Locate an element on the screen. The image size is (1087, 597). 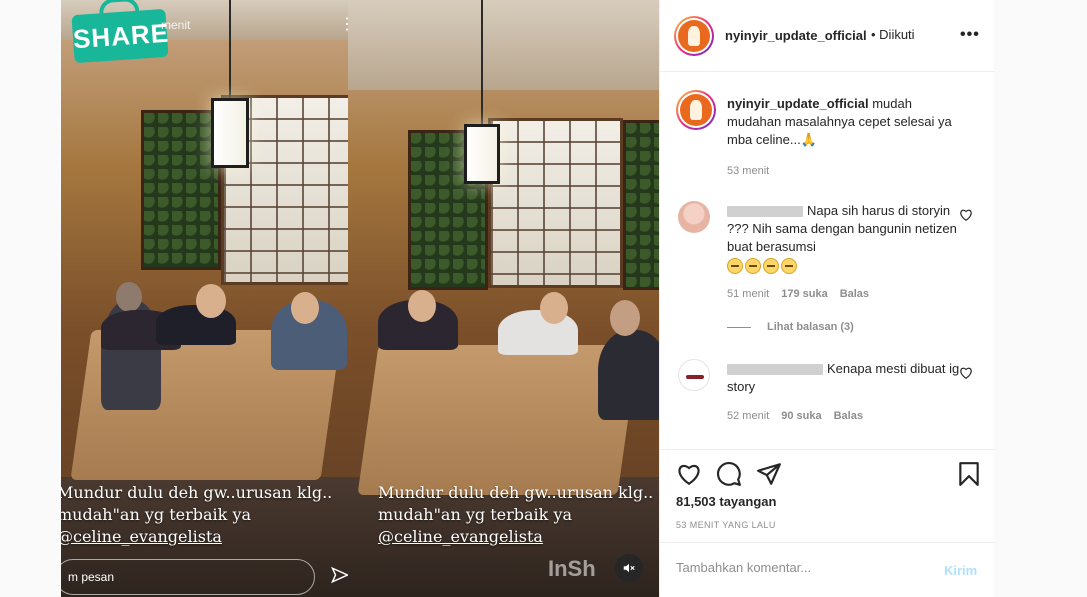
view-replies-label: Lihat balasan (3) is located at coordinates (810, 327).